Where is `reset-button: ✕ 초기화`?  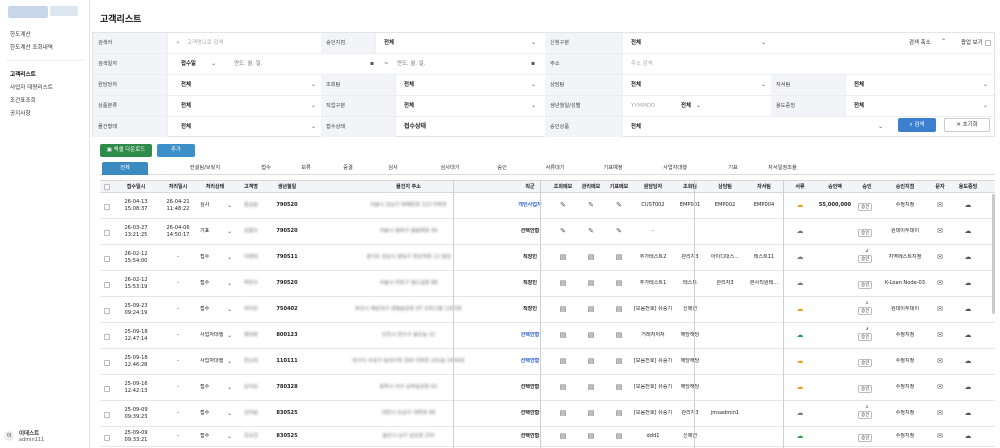
reset-button: ✕ 초기화 is located at coordinates (967, 125).